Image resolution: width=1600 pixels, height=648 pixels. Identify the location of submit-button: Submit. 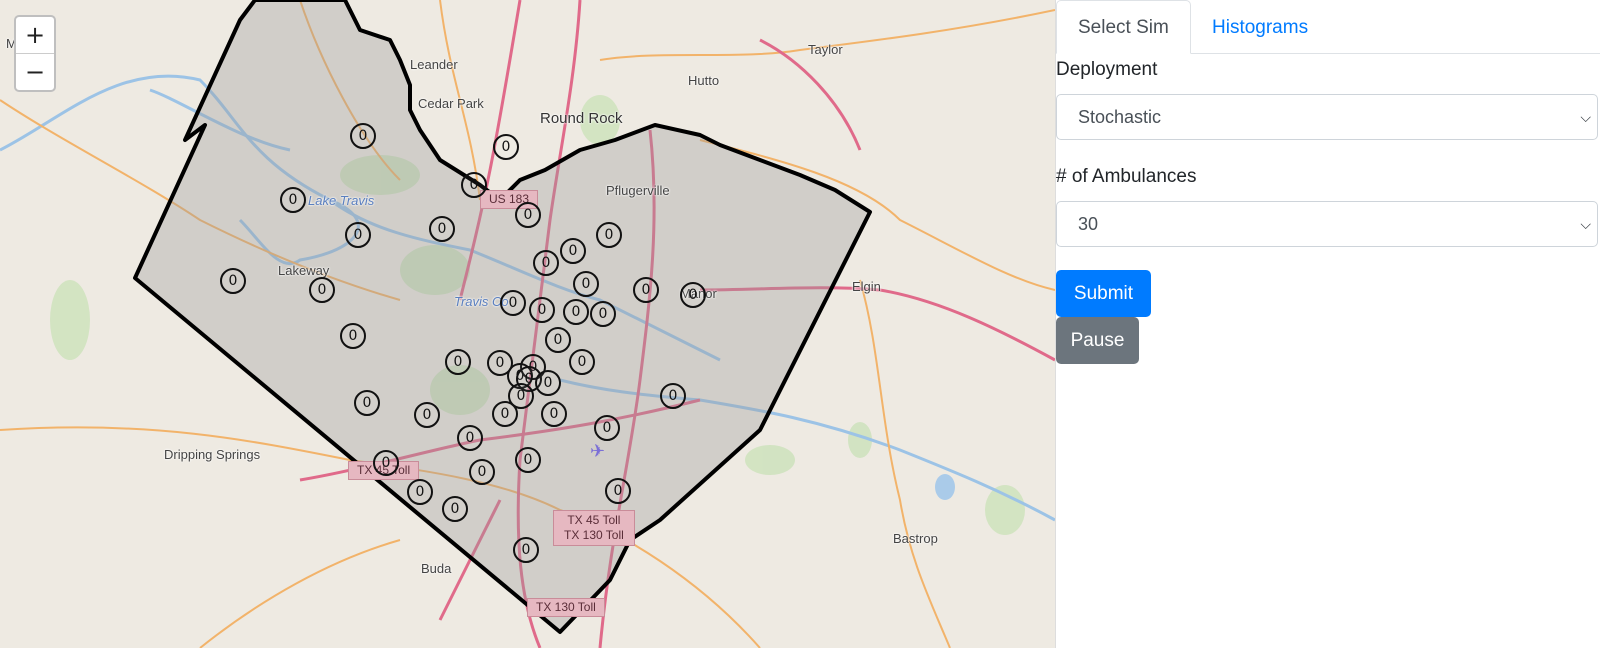
(1103, 293).